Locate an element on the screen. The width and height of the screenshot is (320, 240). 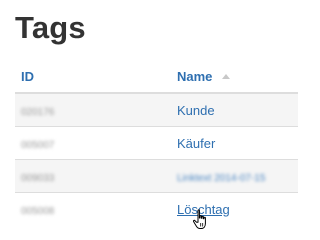
tag-link: Kunde is located at coordinates (196, 110).